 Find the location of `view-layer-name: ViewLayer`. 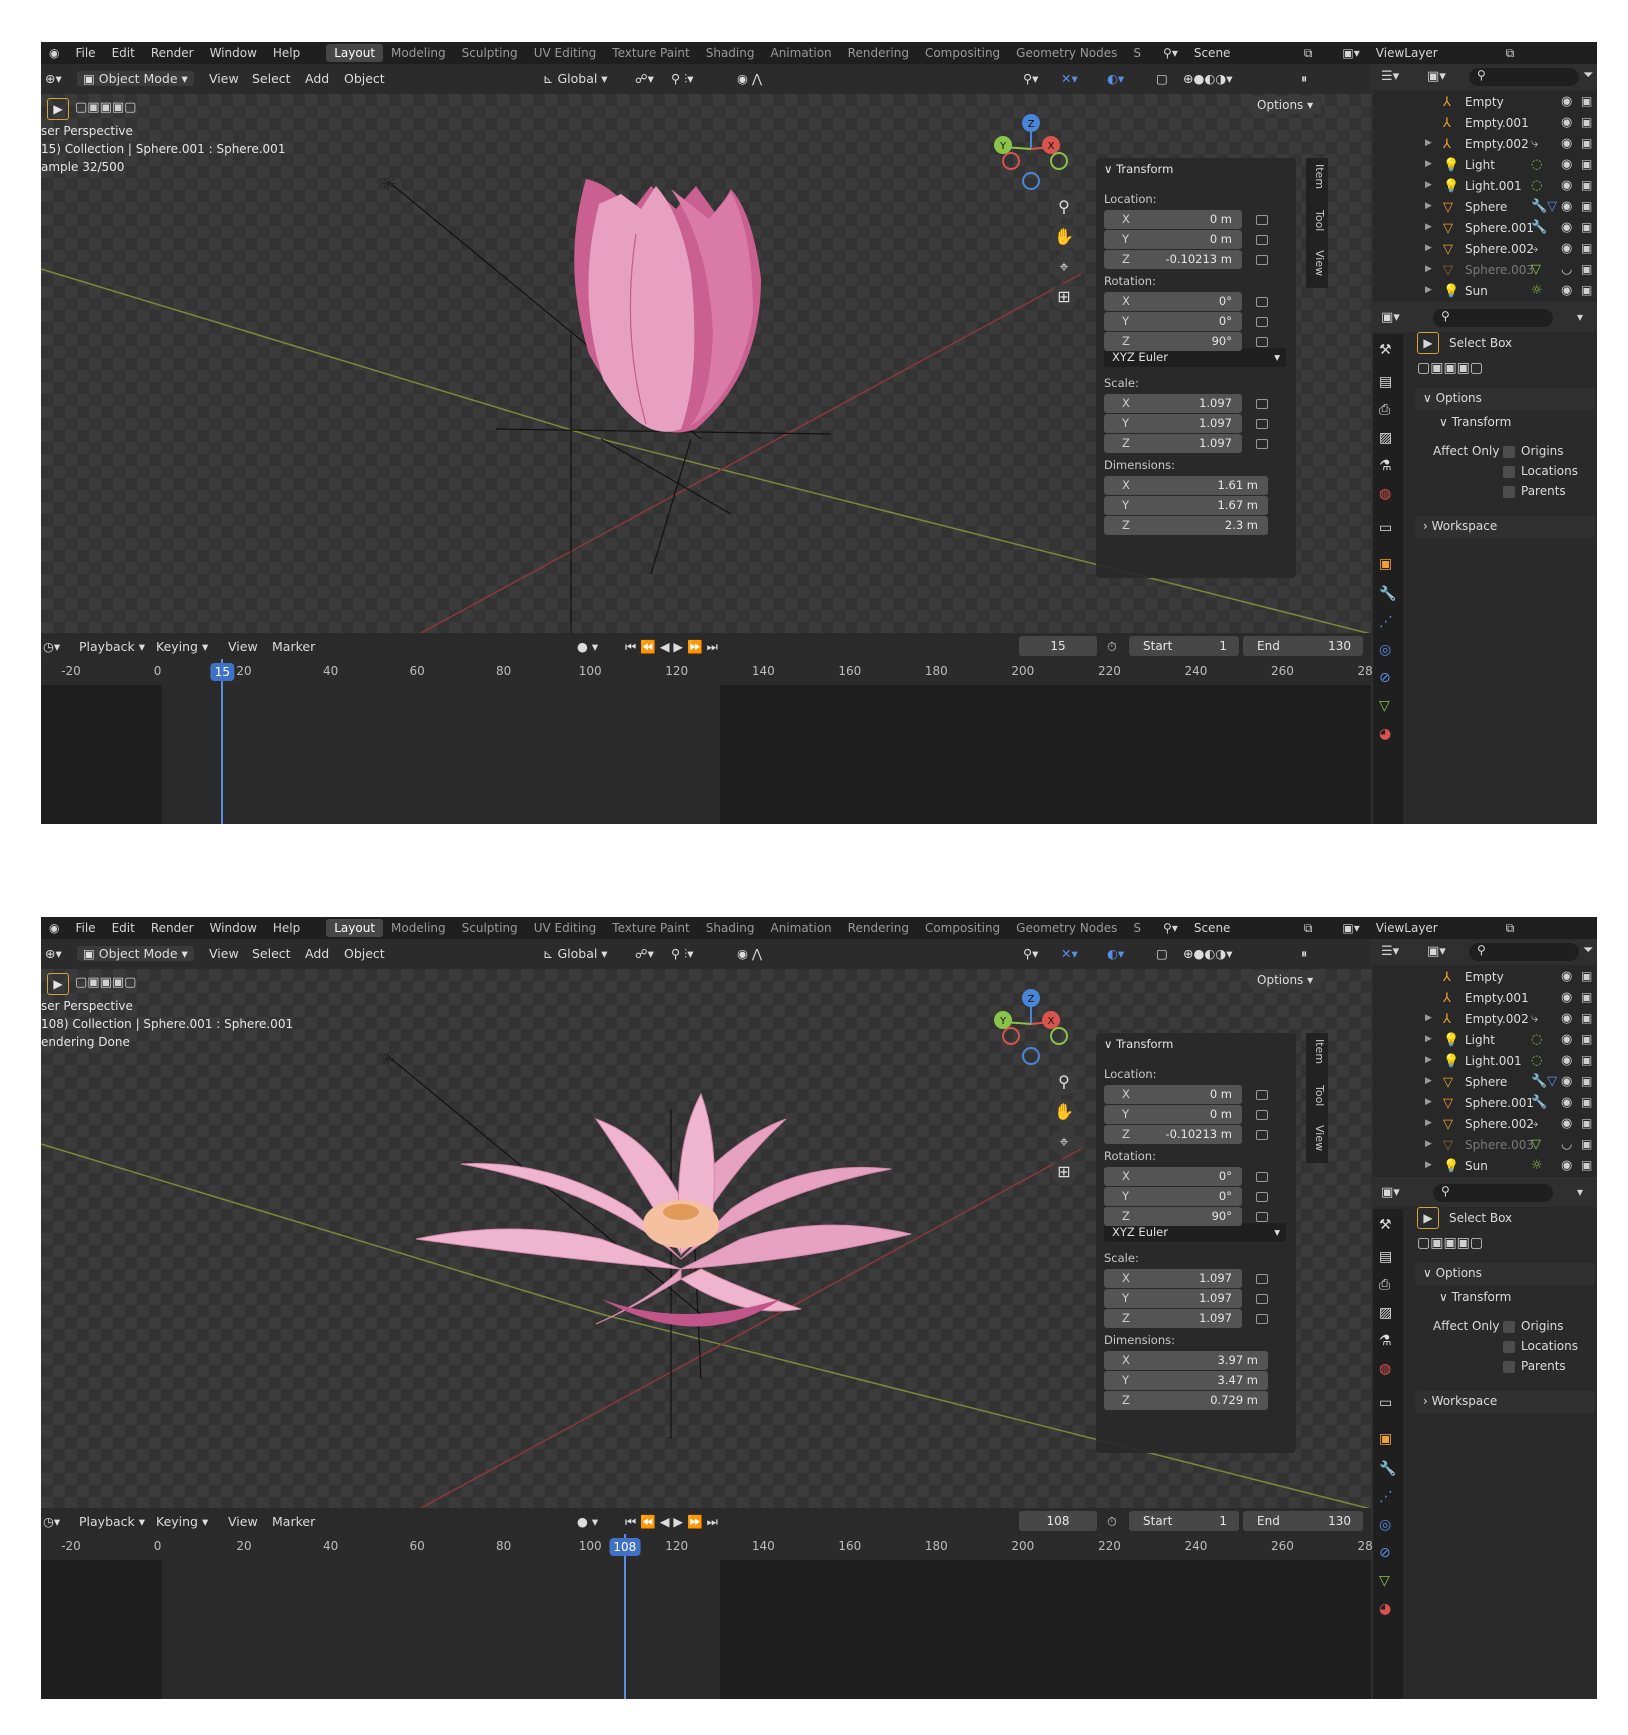

view-layer-name: ViewLayer is located at coordinates (1433, 53).